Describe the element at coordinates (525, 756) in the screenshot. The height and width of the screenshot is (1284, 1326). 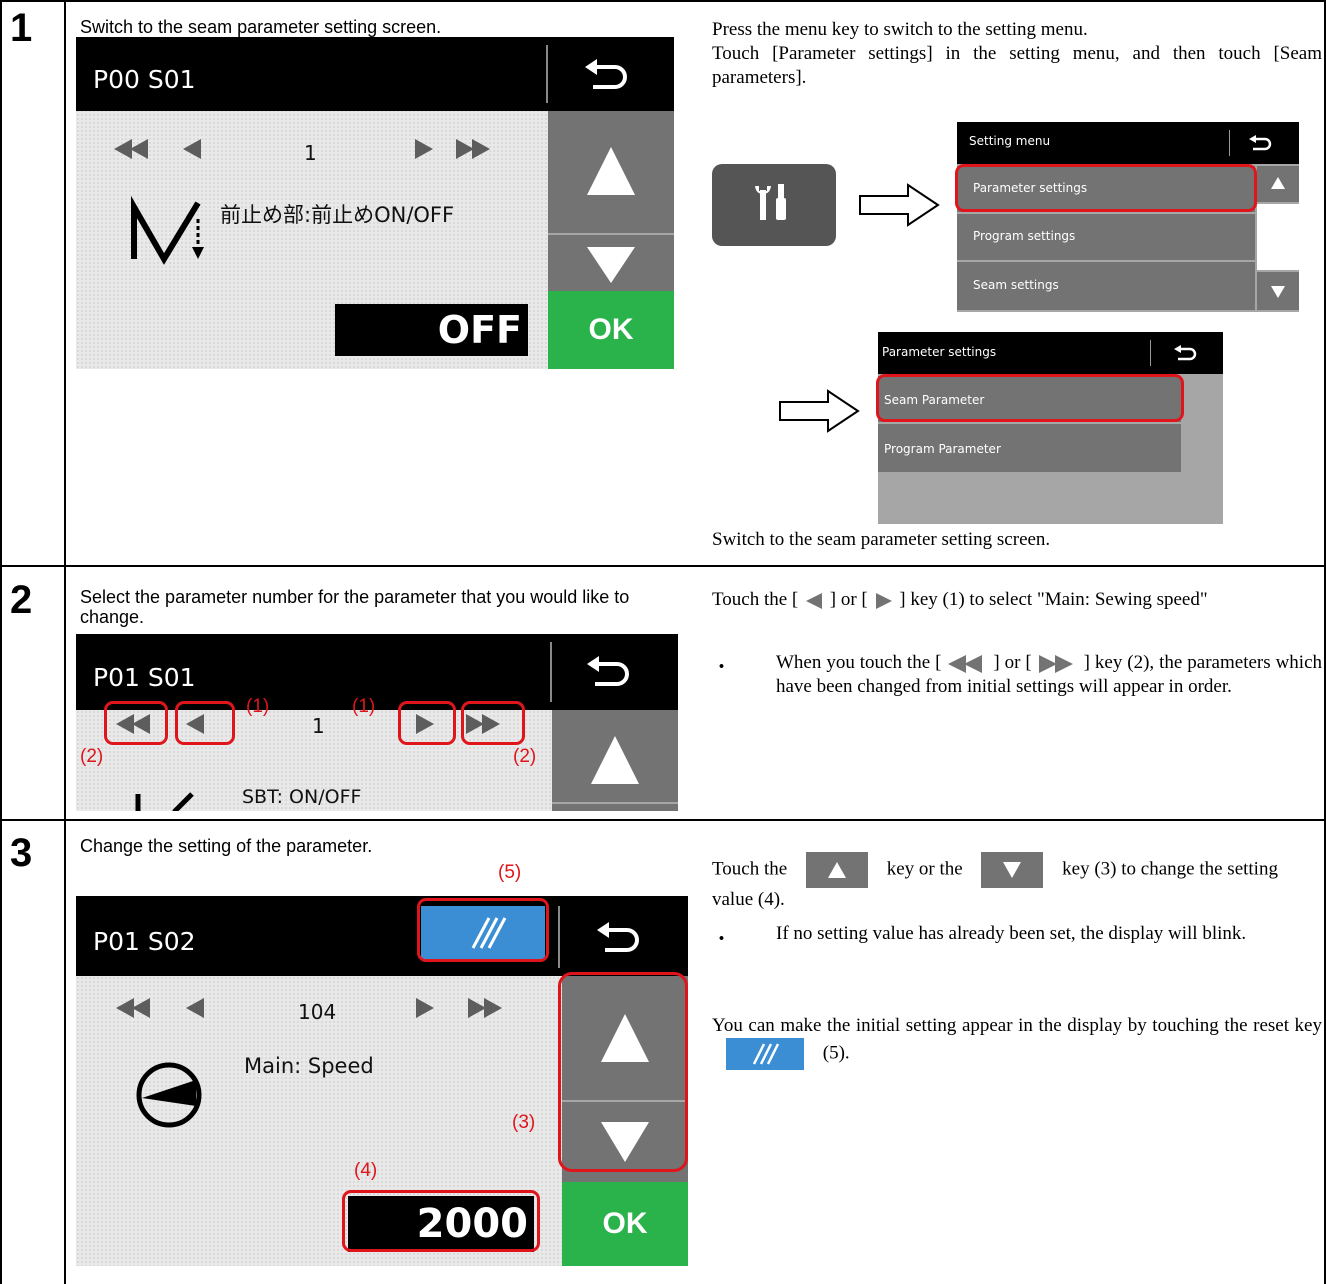
I see `callout-2-right: (2)` at that location.